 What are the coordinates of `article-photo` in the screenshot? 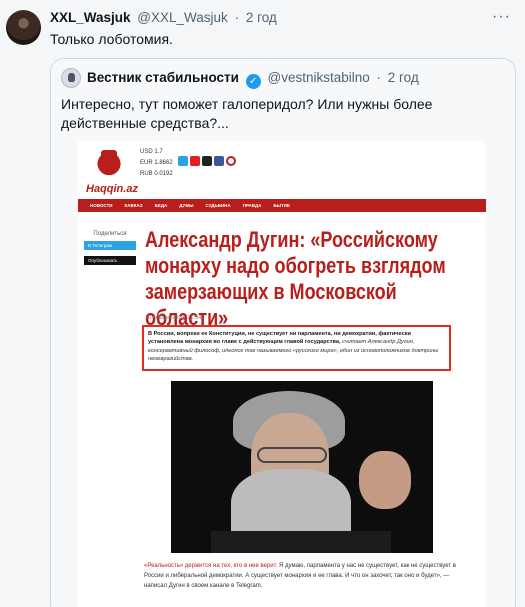 It's located at (302, 467).